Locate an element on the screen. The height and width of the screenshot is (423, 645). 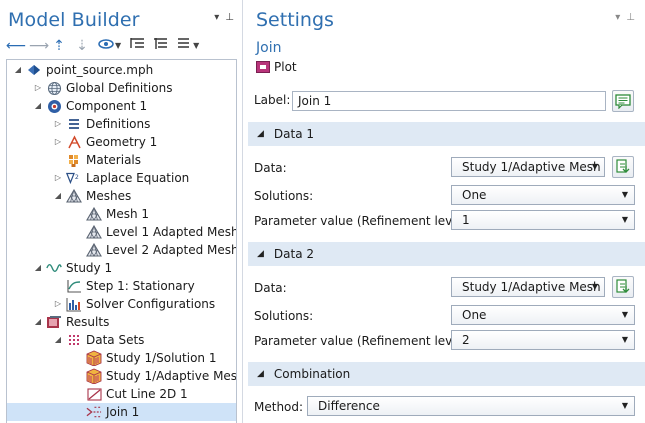
data2-solutions-caption: Solutions: is located at coordinates (284, 316).